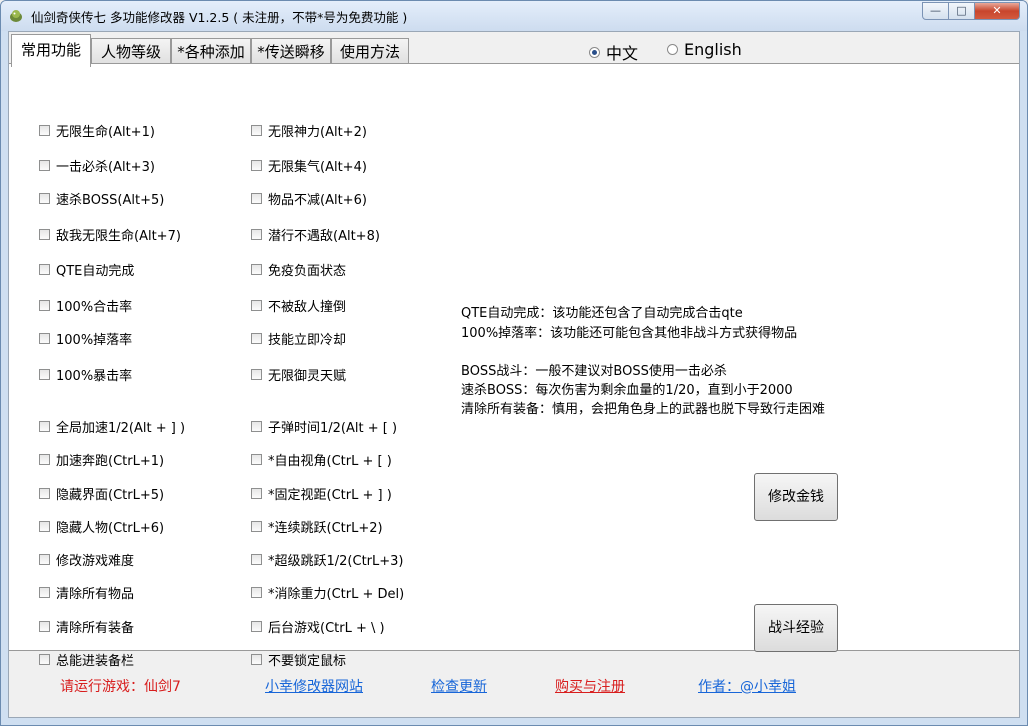 The image size is (1028, 726). I want to click on checkbox-label: 敌我无限生命(Alt+7), so click(118, 236).